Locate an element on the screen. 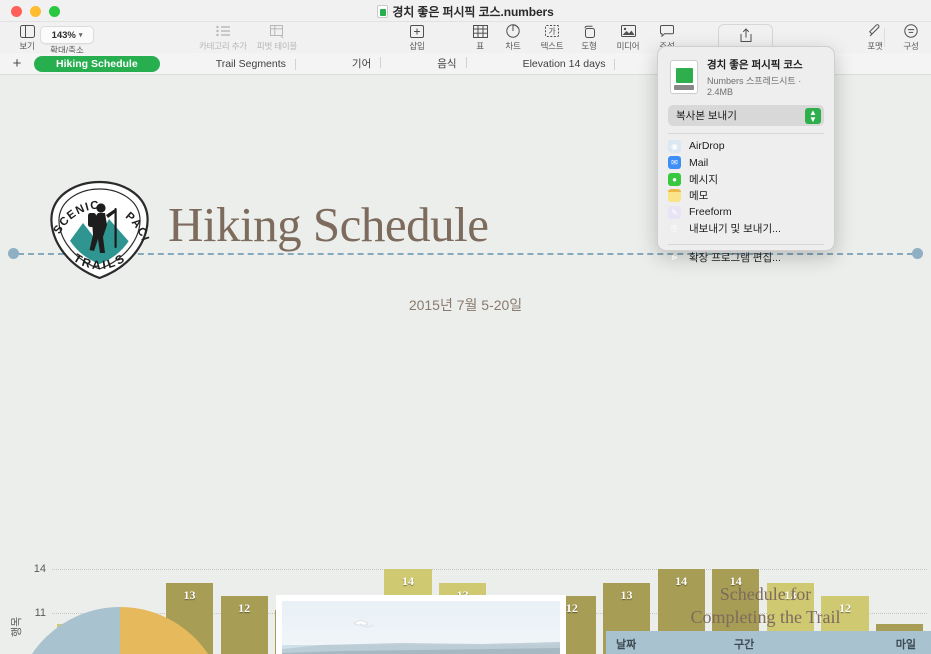  toolbar-add-category-label: 카테고리 추가 is located at coordinates (223, 46).